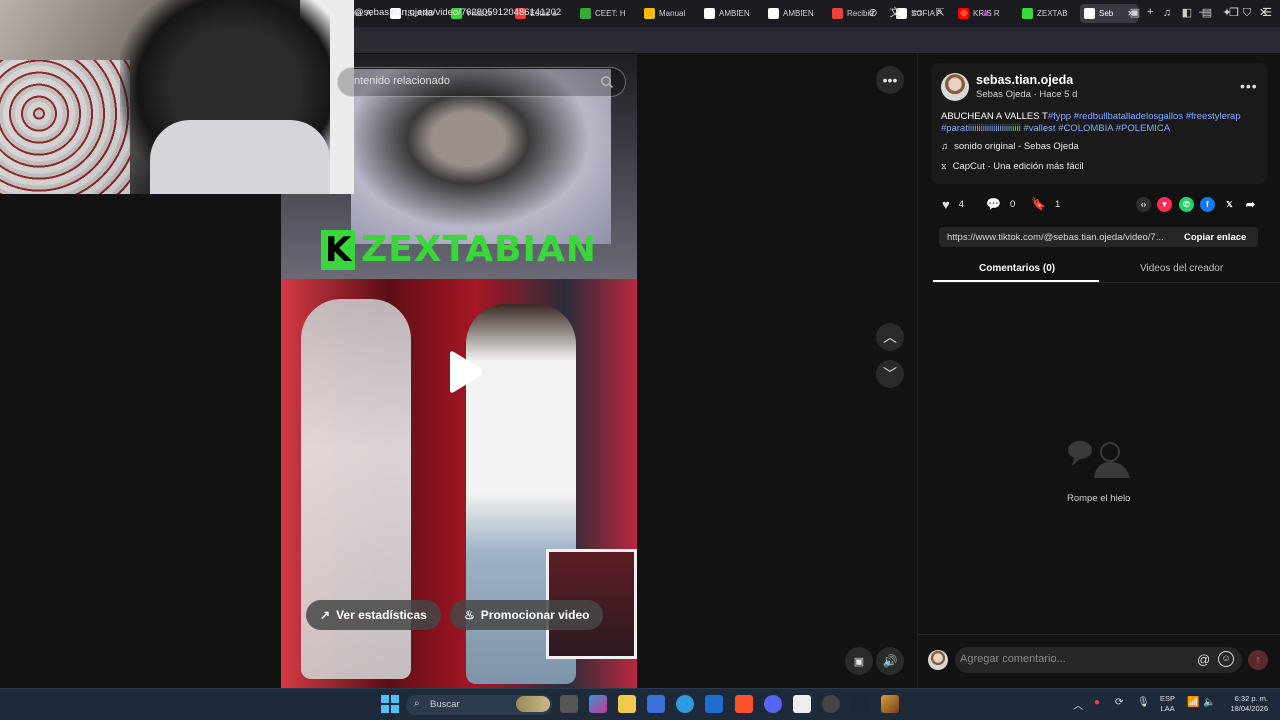 This screenshot has width=1280, height=720. Describe the element at coordinates (607, 82) in the screenshot. I see `search-icon` at that location.